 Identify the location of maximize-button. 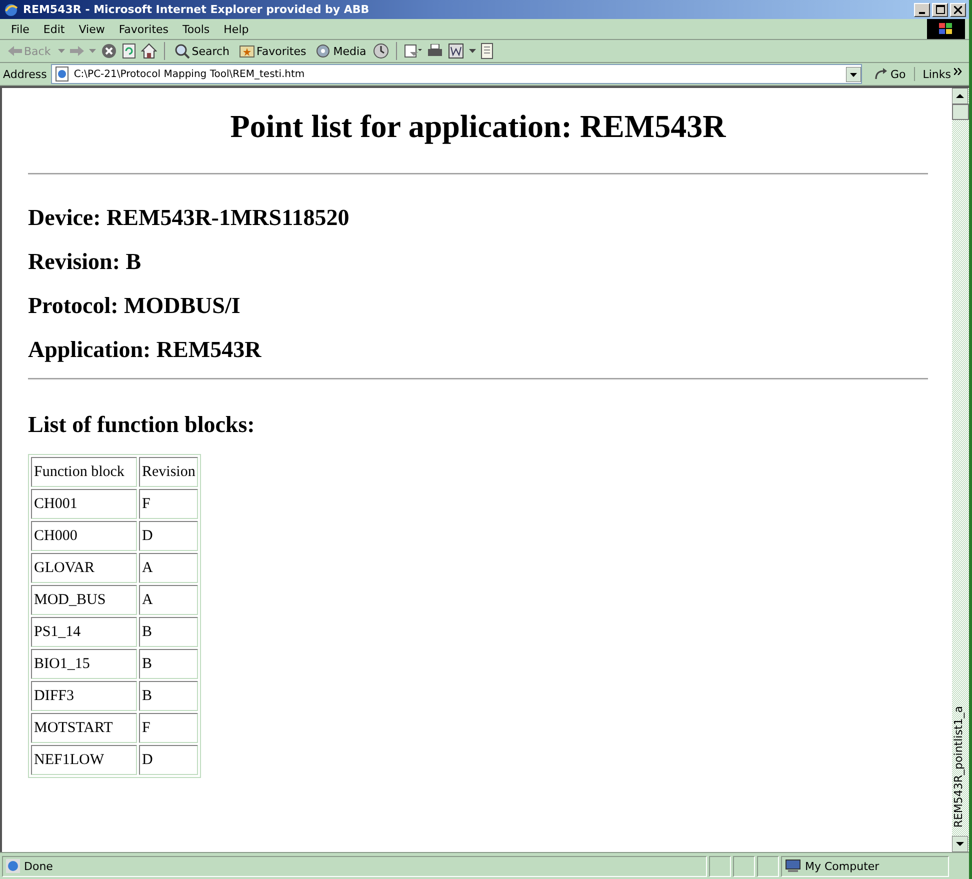
(940, 9).